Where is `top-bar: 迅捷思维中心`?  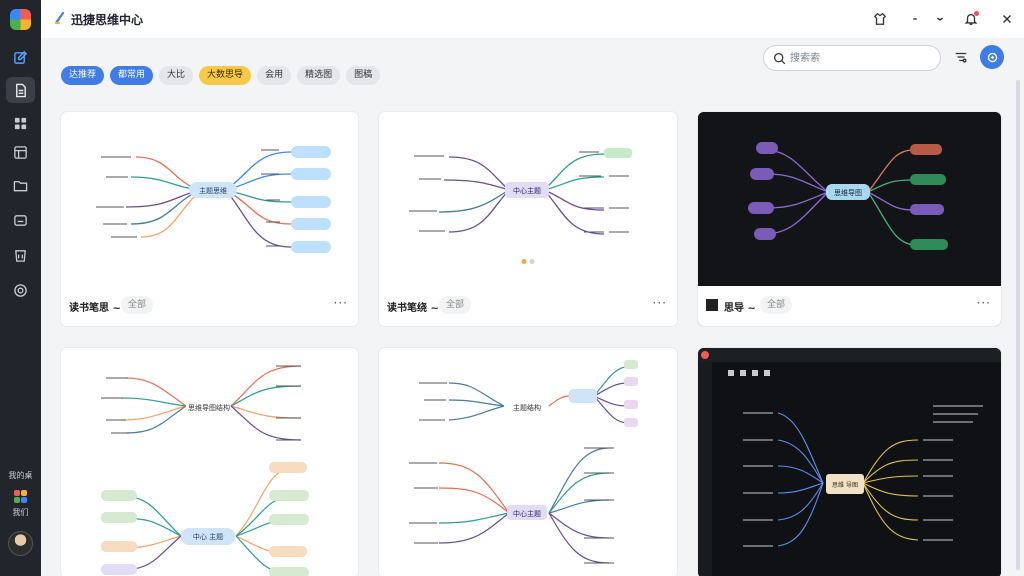
top-bar: 迅捷思维中心 is located at coordinates (532, 19).